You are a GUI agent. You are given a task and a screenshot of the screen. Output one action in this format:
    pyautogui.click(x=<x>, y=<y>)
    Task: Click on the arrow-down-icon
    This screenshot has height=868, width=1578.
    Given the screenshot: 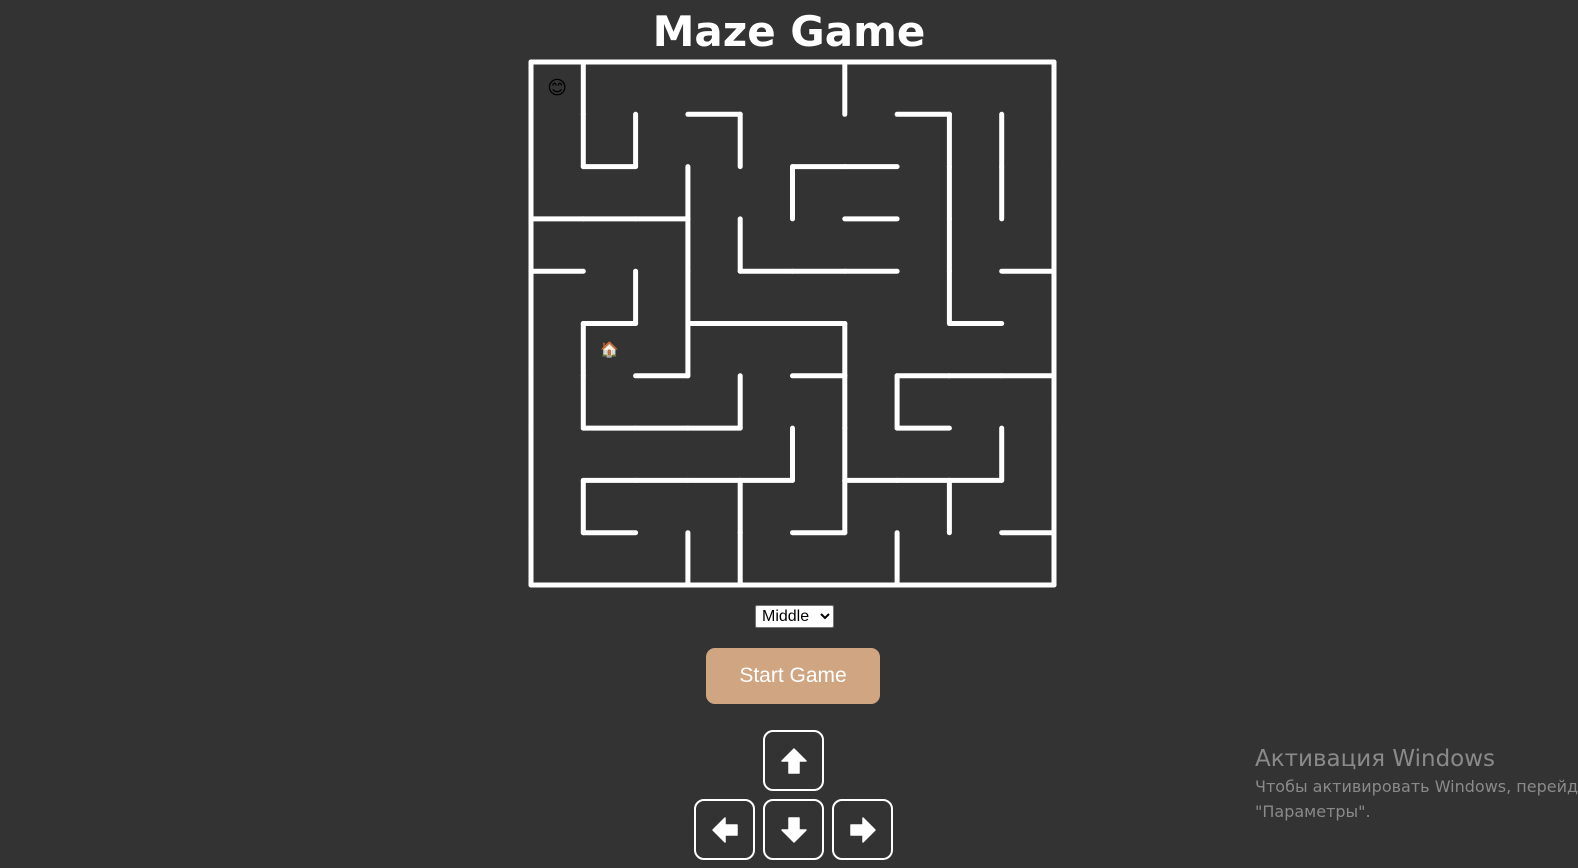 What is the action you would take?
    pyautogui.click(x=793, y=829)
    